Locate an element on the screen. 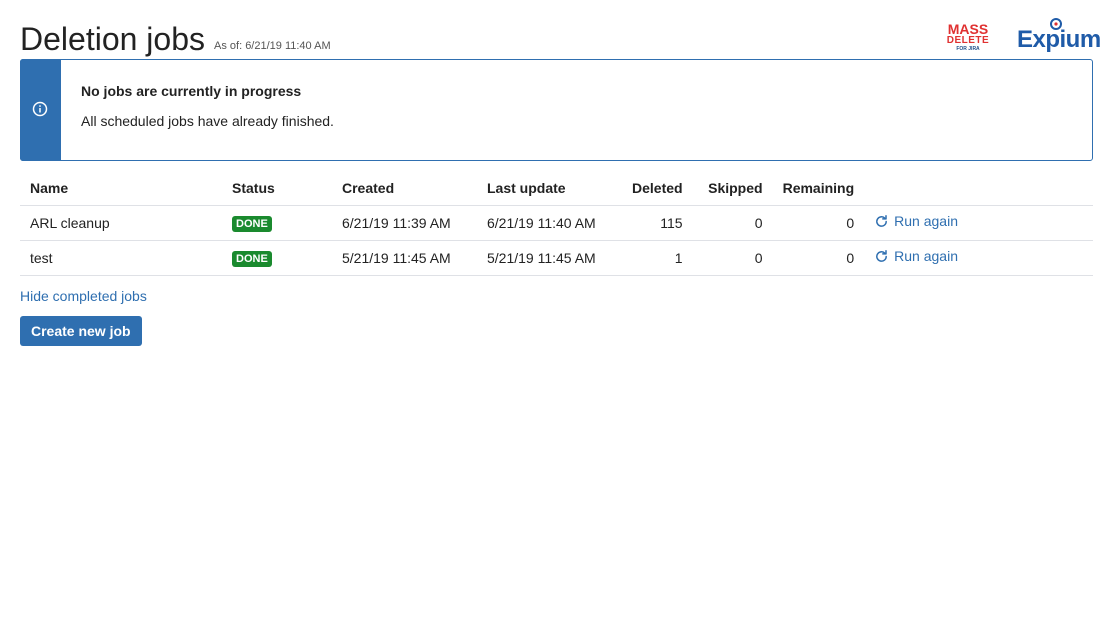 The width and height of the screenshot is (1107, 642). job-last-update: 5/21/19 11:45 AM is located at coordinates (549, 258).